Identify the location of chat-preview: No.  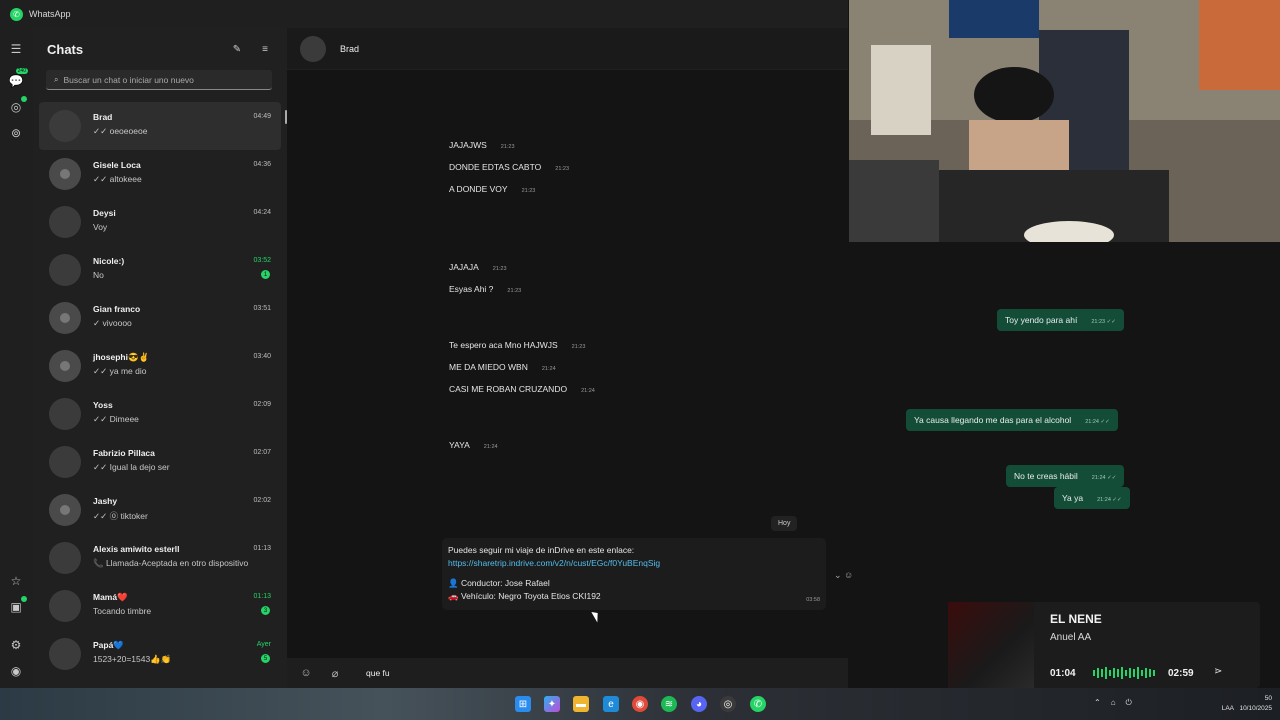
(98, 275).